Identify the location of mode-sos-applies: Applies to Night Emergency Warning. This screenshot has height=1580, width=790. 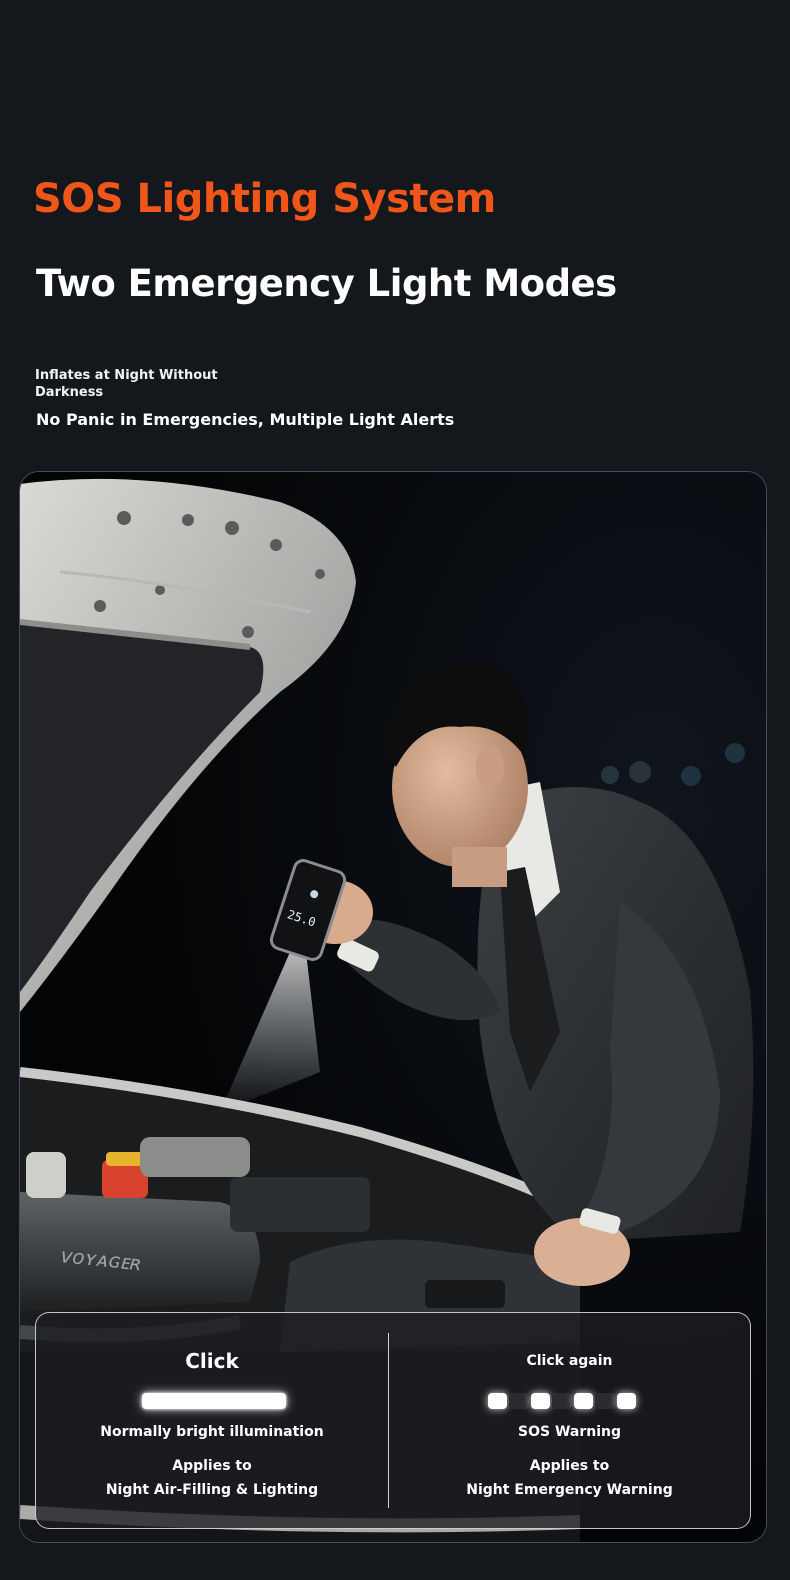
(569, 1478).